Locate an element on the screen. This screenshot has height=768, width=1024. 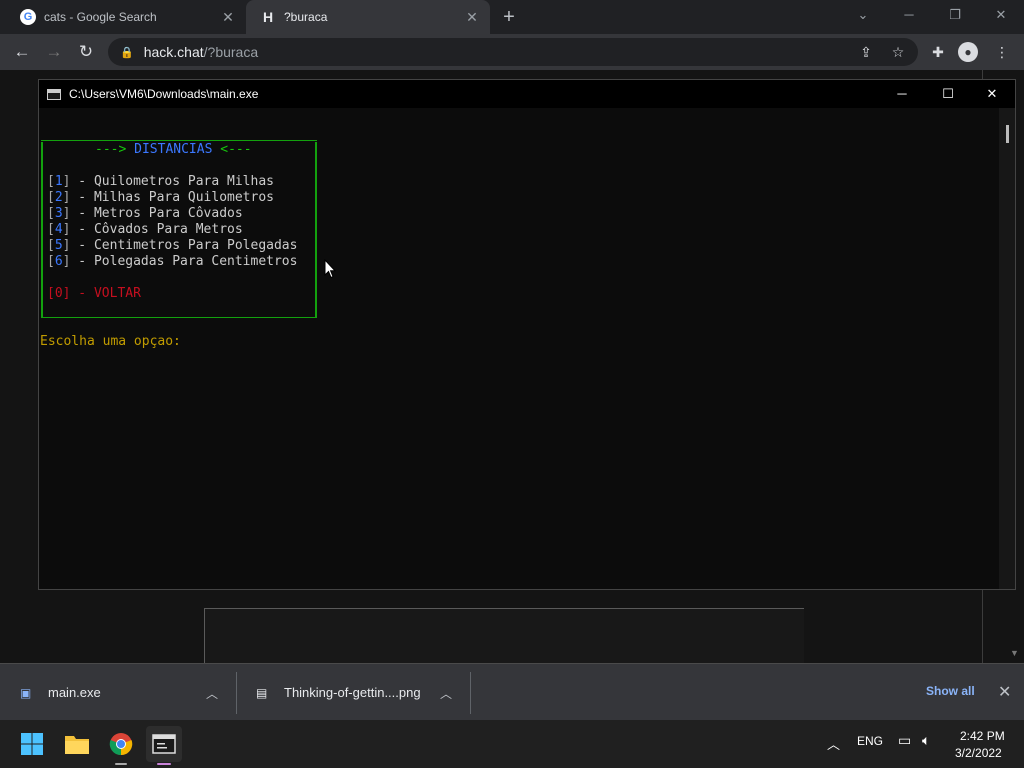
chrome-icon is located at coordinates (121, 744).